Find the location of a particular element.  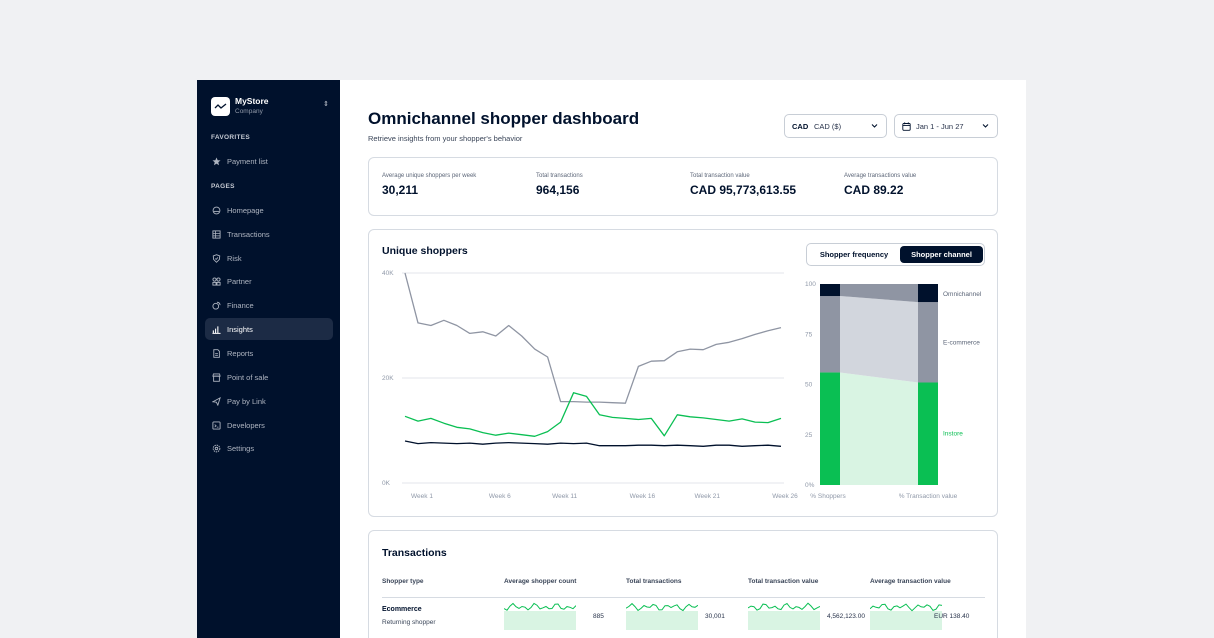

shopper-subtype: Returning shopper is located at coordinates (409, 622).